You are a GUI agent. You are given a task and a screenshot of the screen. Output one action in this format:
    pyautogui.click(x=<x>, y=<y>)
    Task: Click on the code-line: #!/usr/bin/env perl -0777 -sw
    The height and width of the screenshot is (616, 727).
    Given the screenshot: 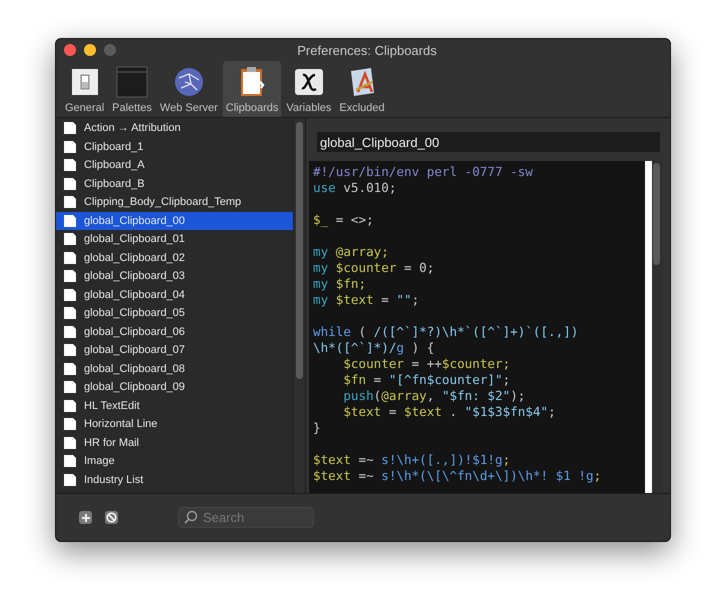 What is the action you would take?
    pyautogui.click(x=423, y=172)
    